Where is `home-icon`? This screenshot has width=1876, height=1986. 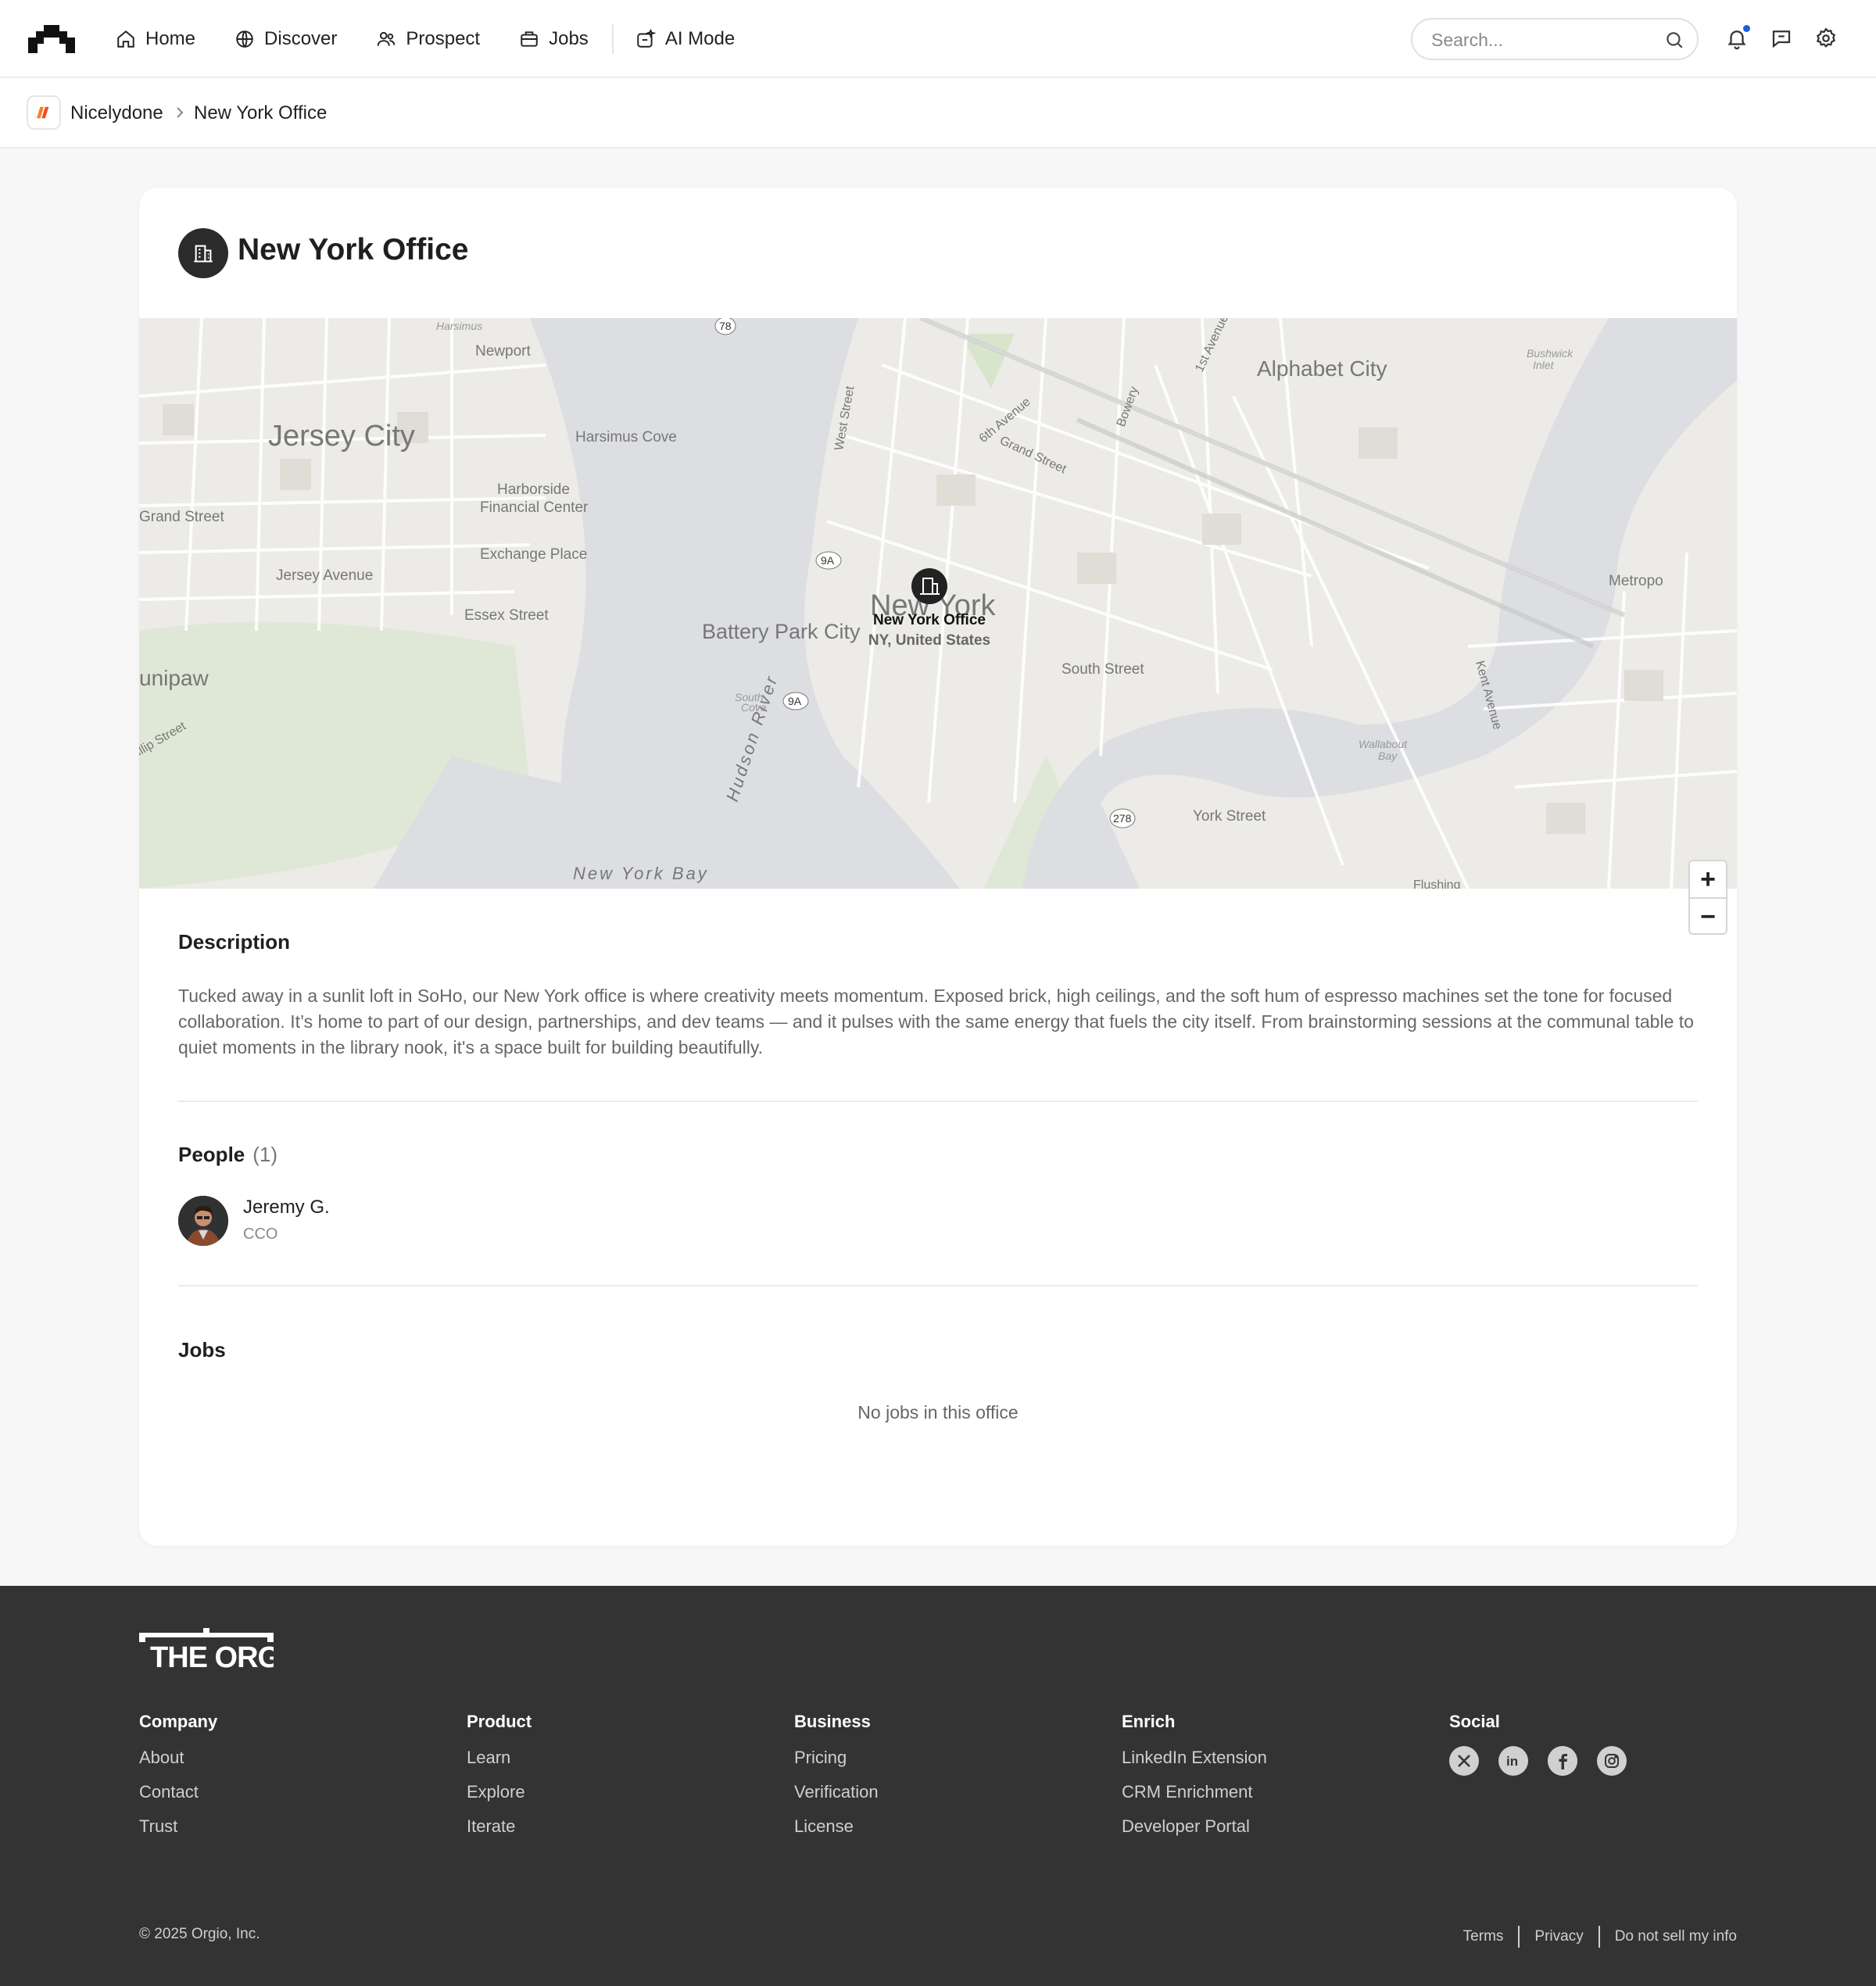 home-icon is located at coordinates (125, 39).